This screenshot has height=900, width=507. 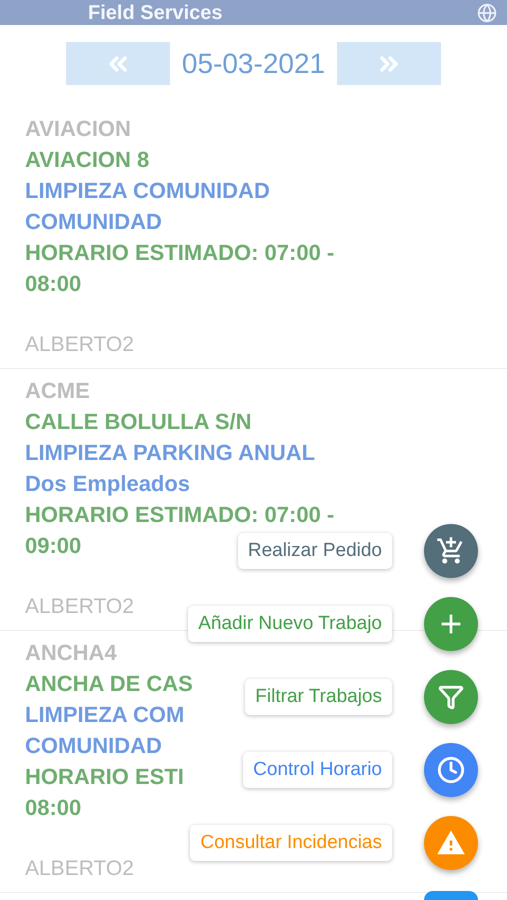 I want to click on add-button, so click(x=451, y=624).